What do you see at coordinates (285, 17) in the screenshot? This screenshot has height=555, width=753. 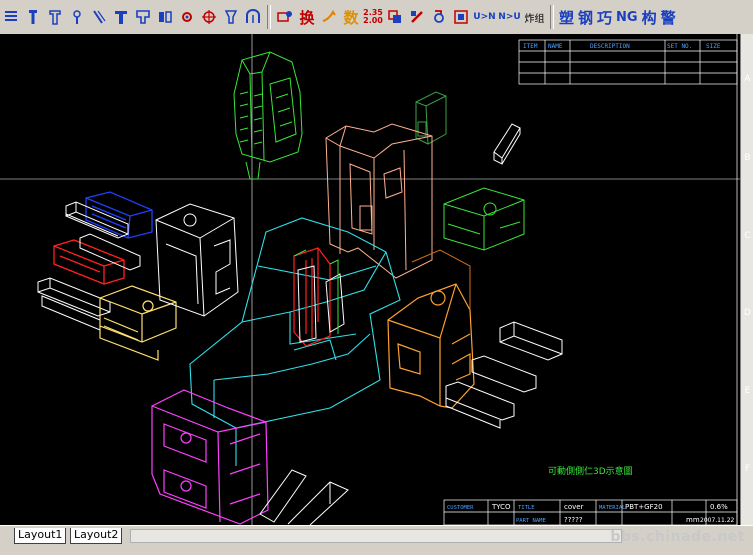 I see `resize-icon` at bounding box center [285, 17].